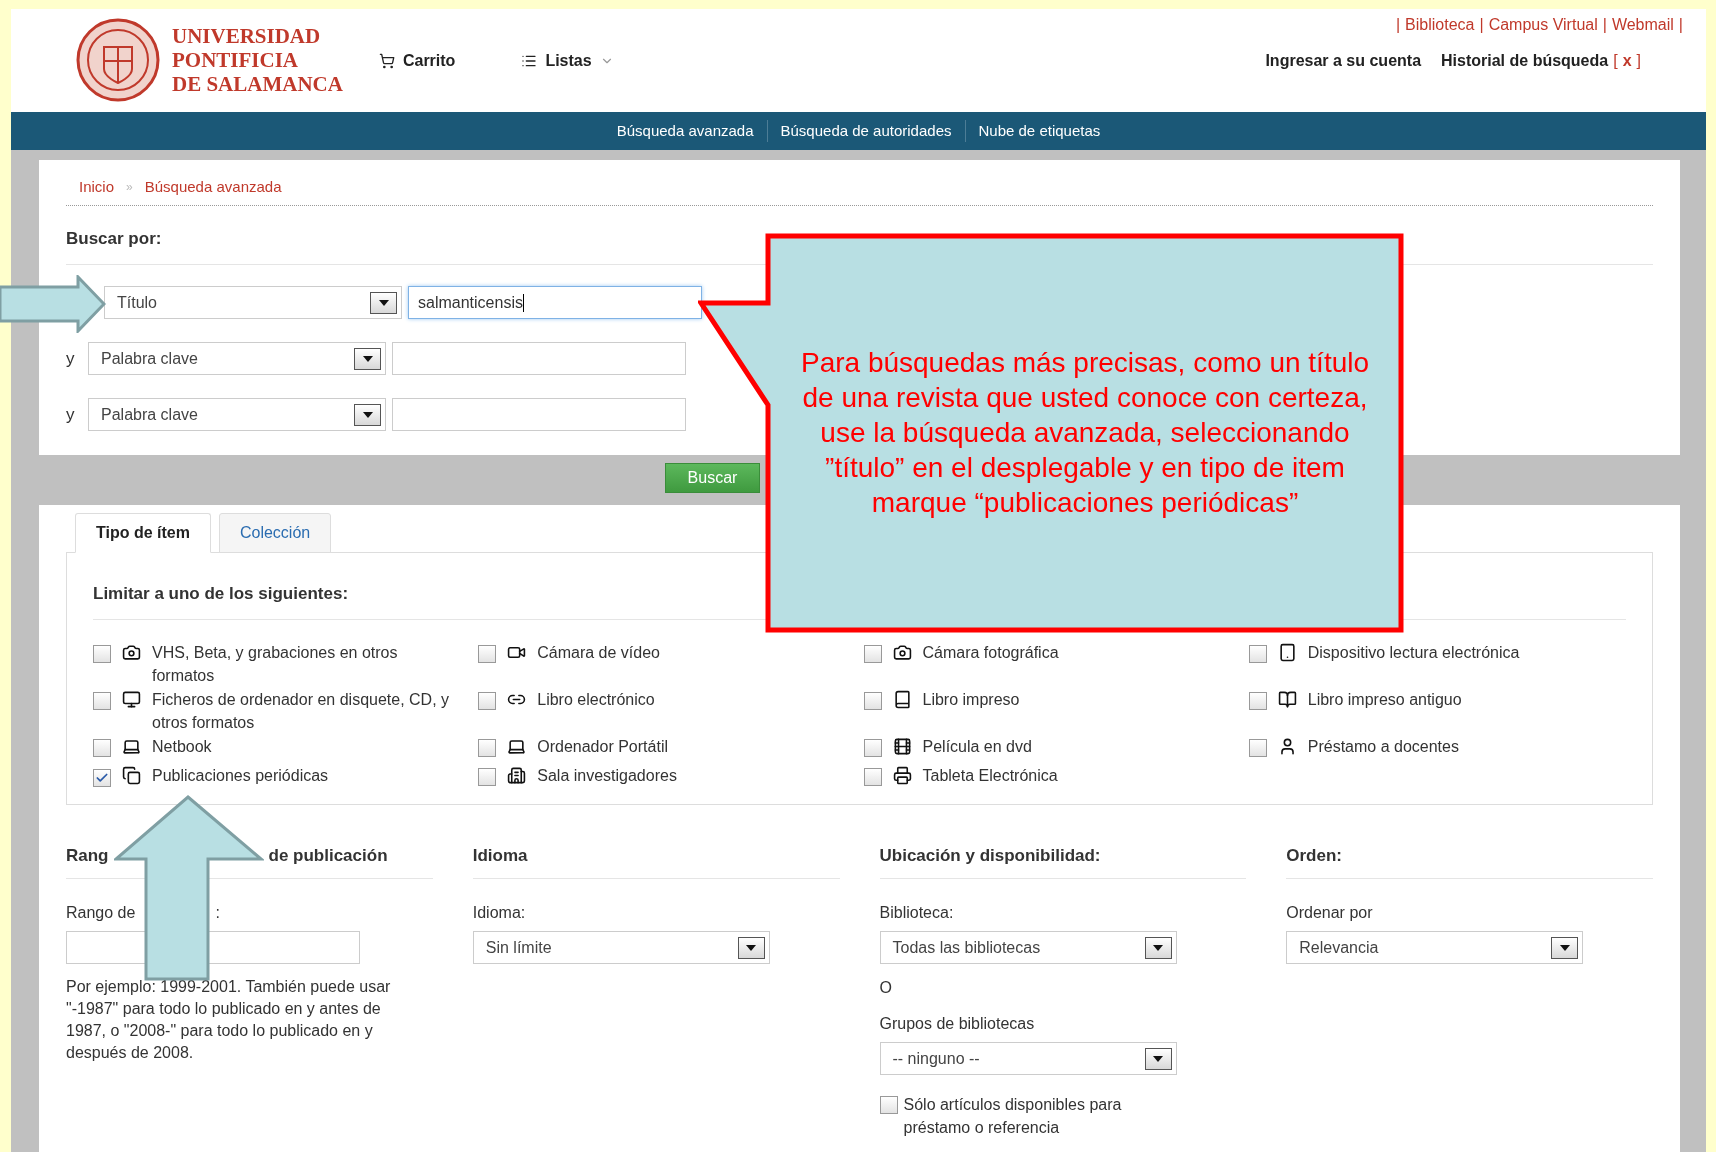  Describe the element at coordinates (1085, 433) in the screenshot. I see `callout-text: Para búsquedas más precisas, como un título de una revista que usted conoce con certeza, use la búsqueda avanzada, seleccionando ”título” en el desplegable y en tipo de item marque “publicaciones periódicas”` at that location.